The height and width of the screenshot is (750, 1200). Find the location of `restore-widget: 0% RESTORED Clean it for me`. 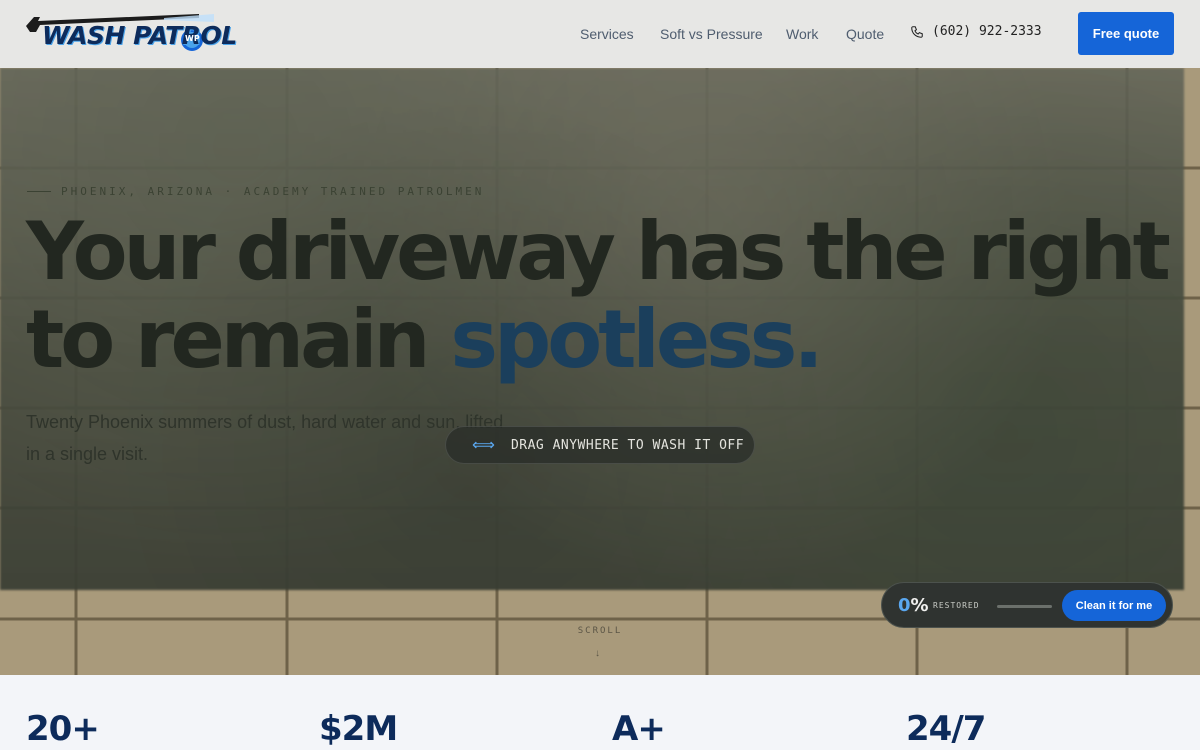

restore-widget: 0% RESTORED Clean it for me is located at coordinates (1027, 605).